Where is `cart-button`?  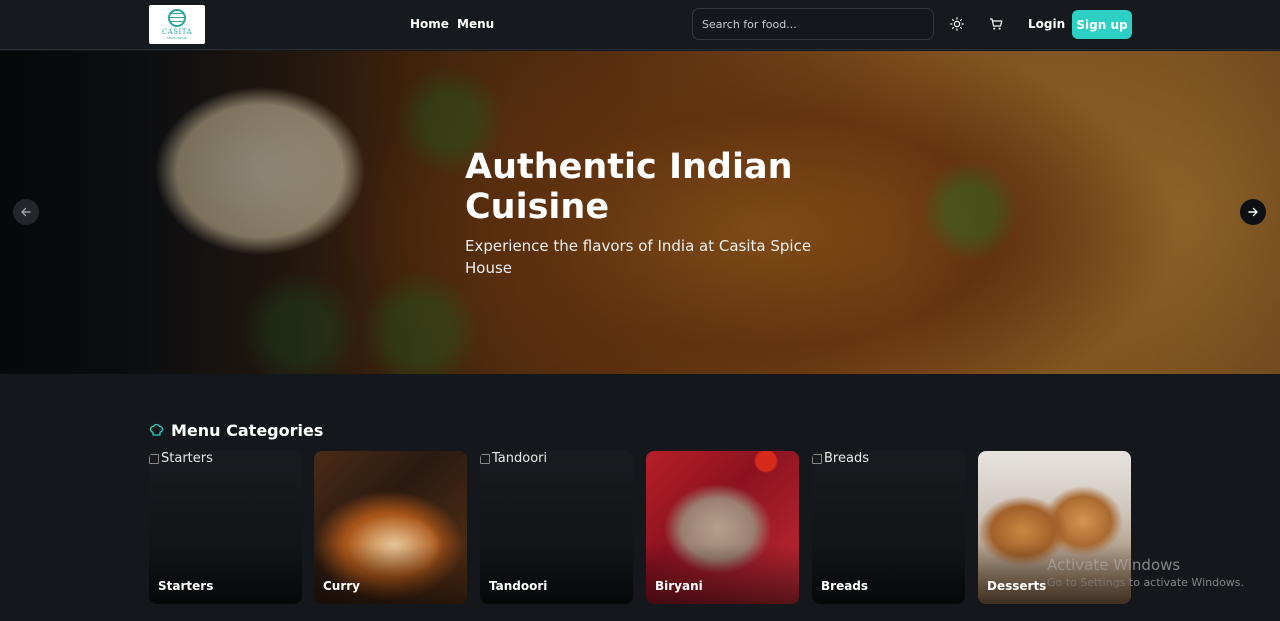 cart-button is located at coordinates (996, 24).